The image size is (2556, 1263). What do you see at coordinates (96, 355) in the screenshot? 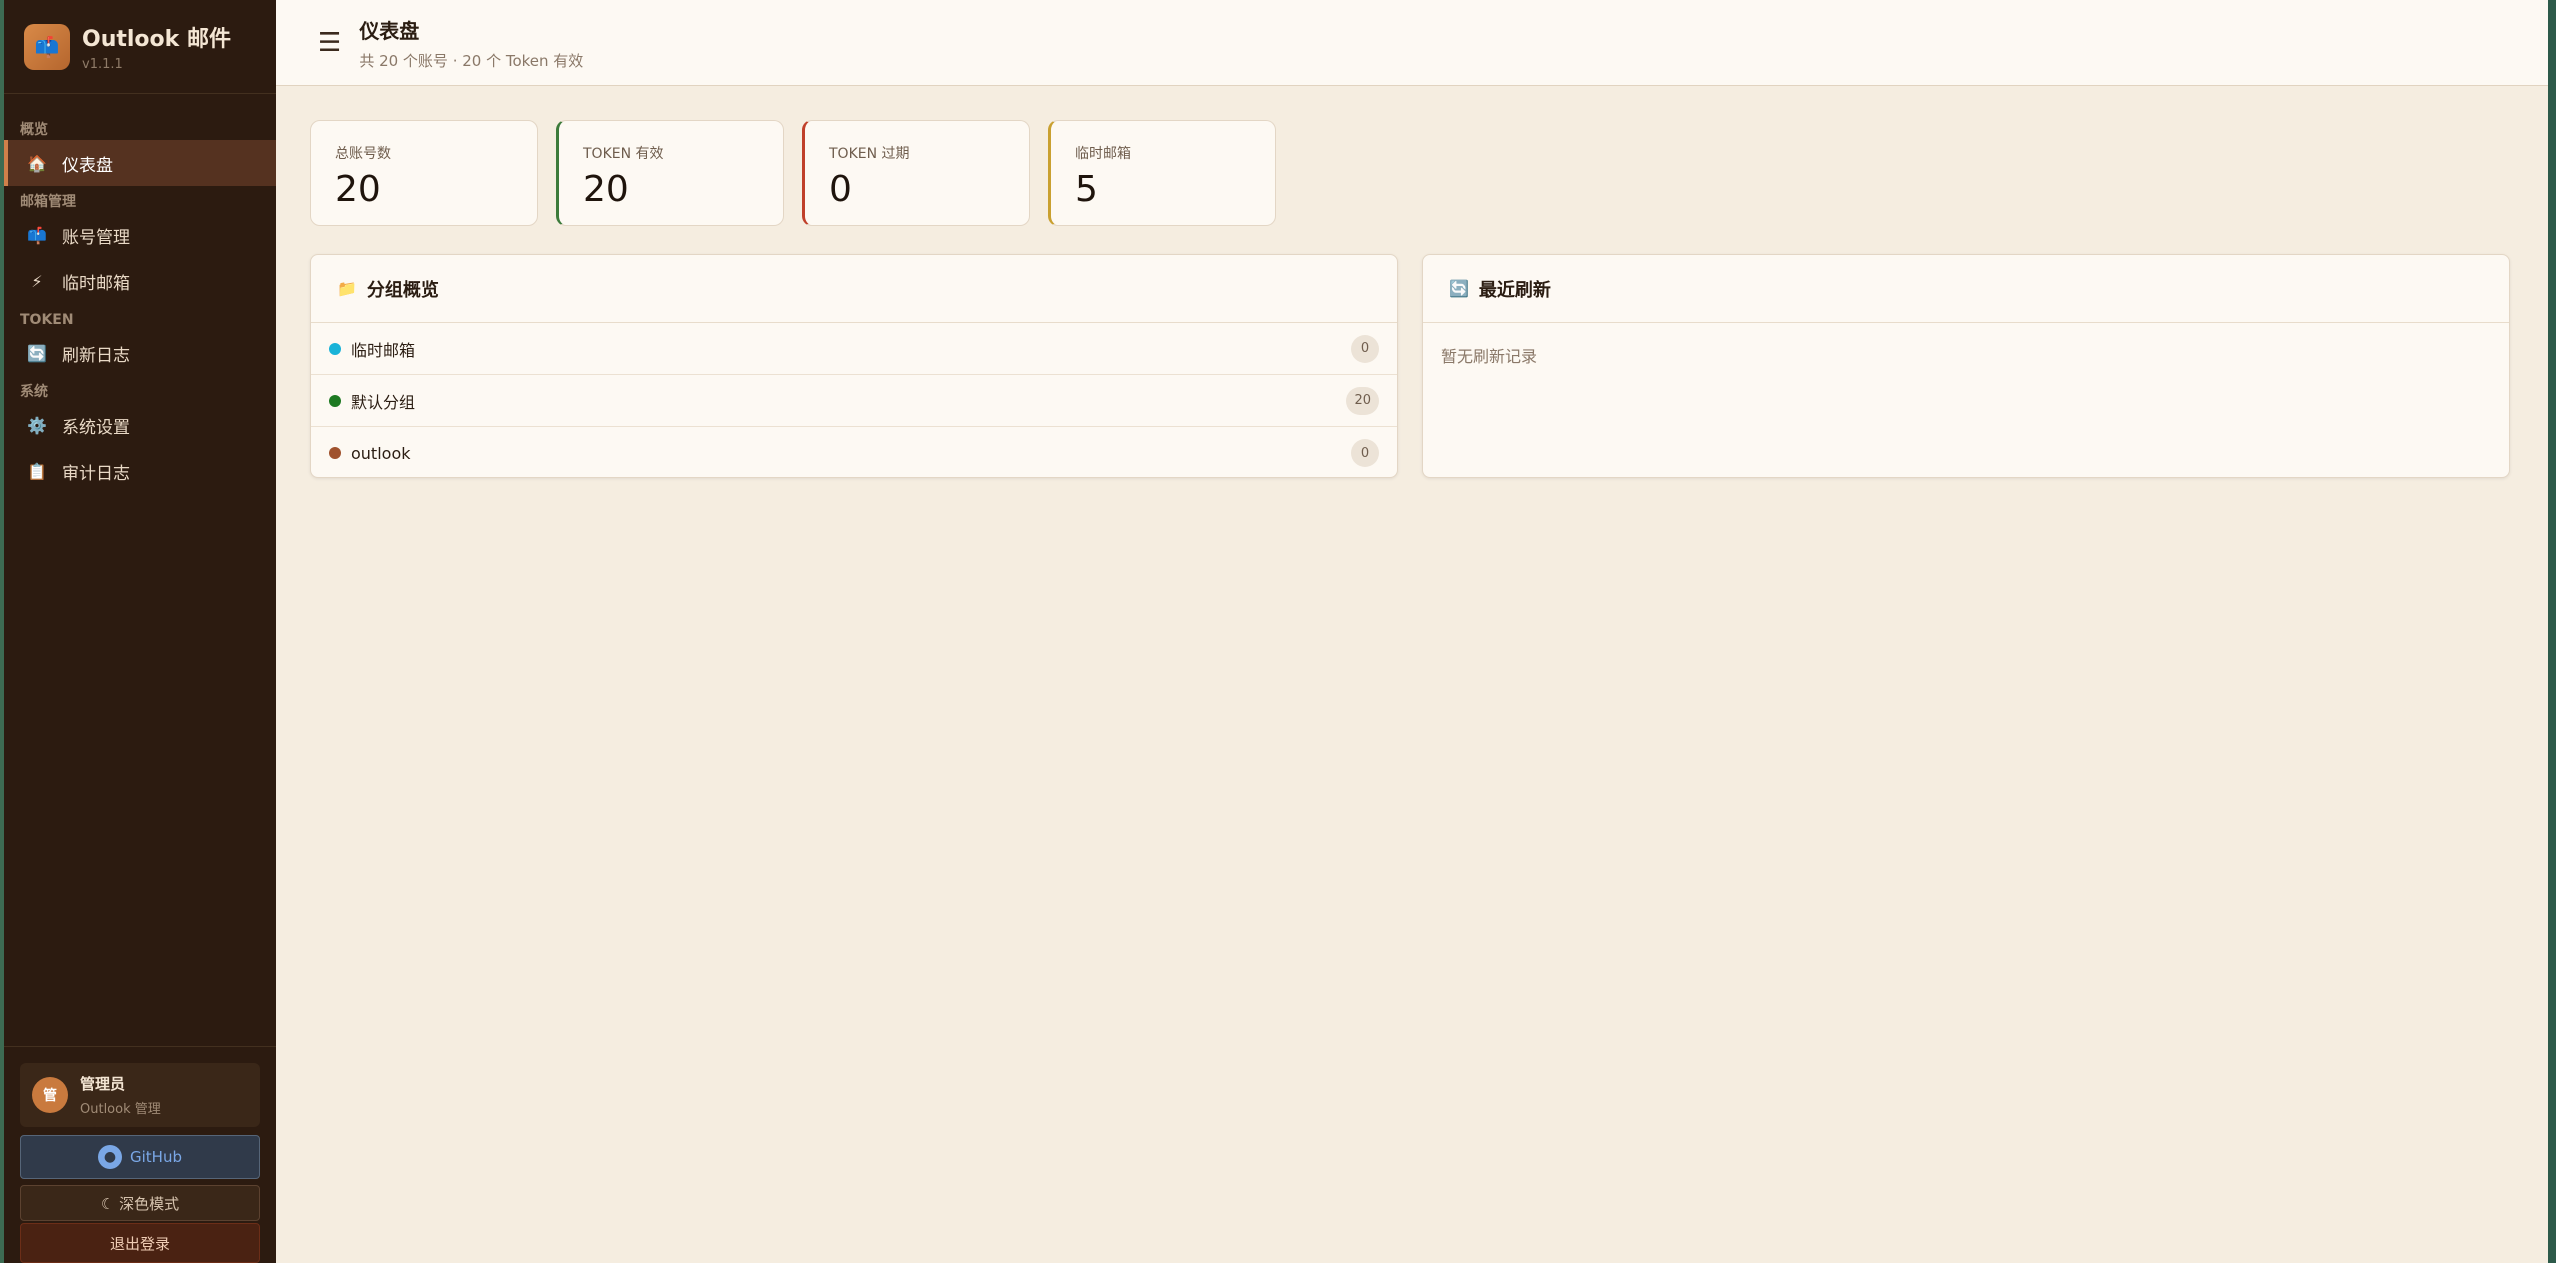
I see `sidebar-item-label: 刷新日志` at bounding box center [96, 355].